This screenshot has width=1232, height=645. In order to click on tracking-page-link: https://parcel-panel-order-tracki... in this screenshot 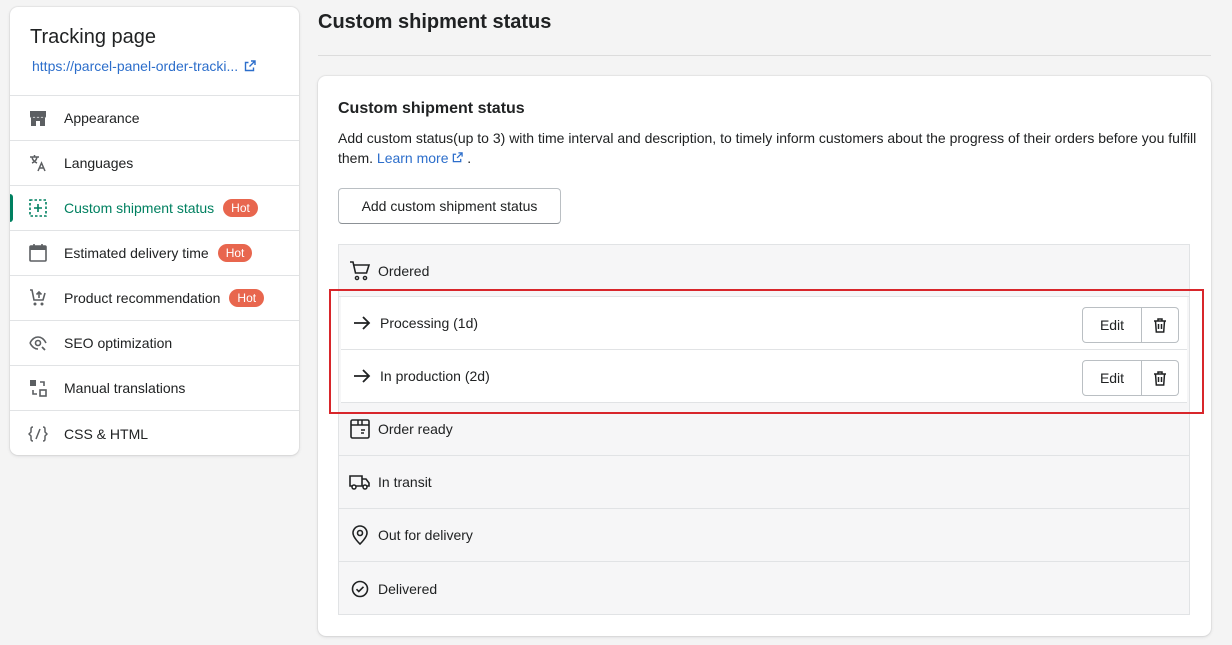, I will do `click(155, 66)`.